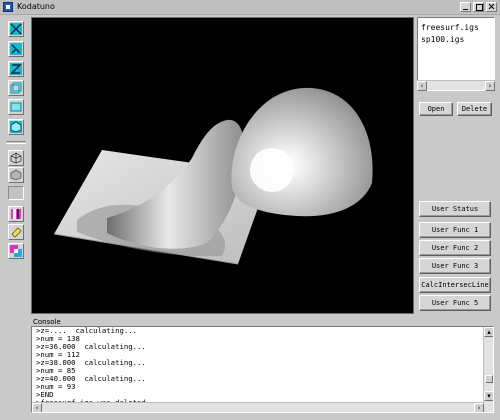 This screenshot has height=420, width=500. I want to click on app-icon, so click(8, 7).